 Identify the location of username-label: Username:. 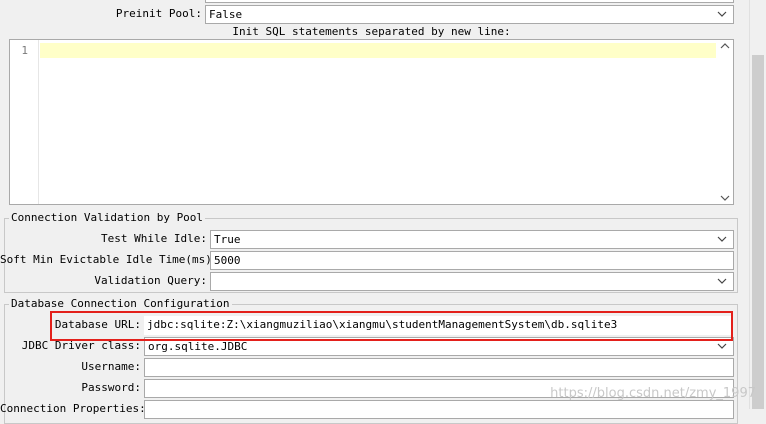
(111, 366).